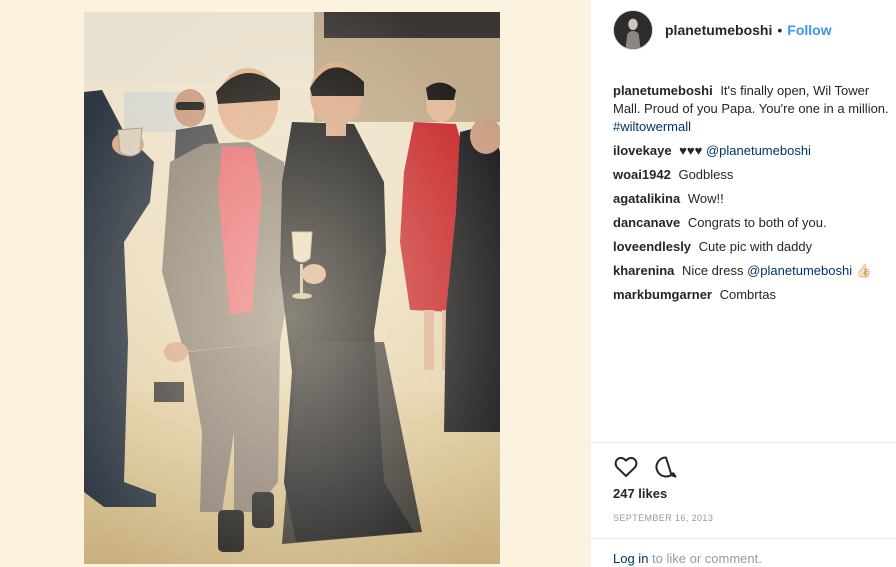 This screenshot has width=896, height=567. I want to click on comment-item: markbumgarner Combrtas, so click(752, 295).